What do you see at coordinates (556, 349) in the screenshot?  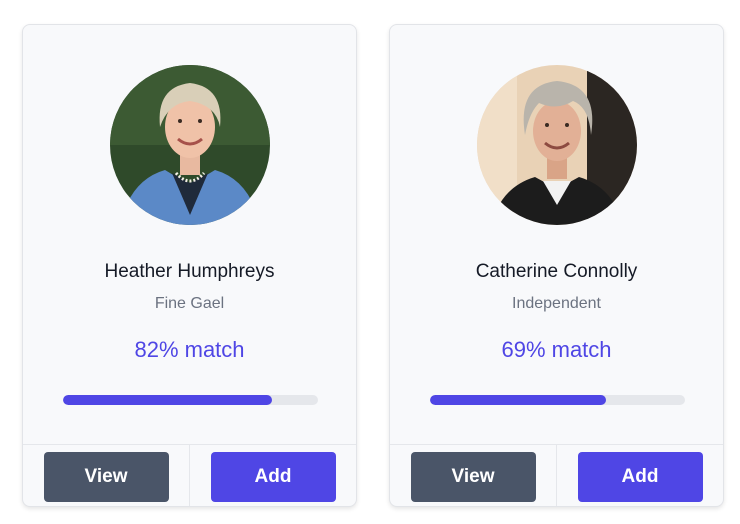 I see `match-percentage: 69% match` at bounding box center [556, 349].